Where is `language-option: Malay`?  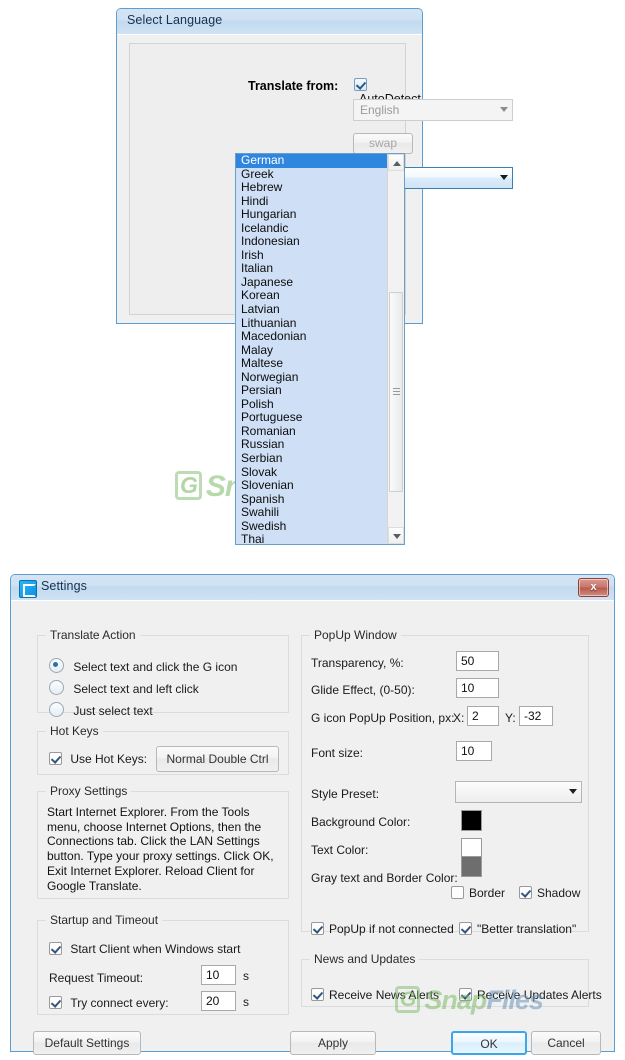
language-option: Malay is located at coordinates (312, 350).